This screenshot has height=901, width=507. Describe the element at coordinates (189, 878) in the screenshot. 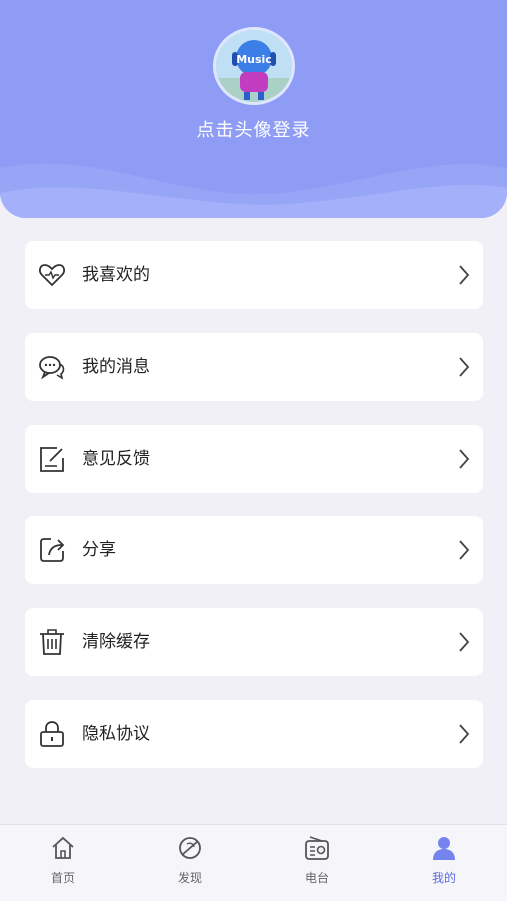

I see `tab-label: 发现` at that location.